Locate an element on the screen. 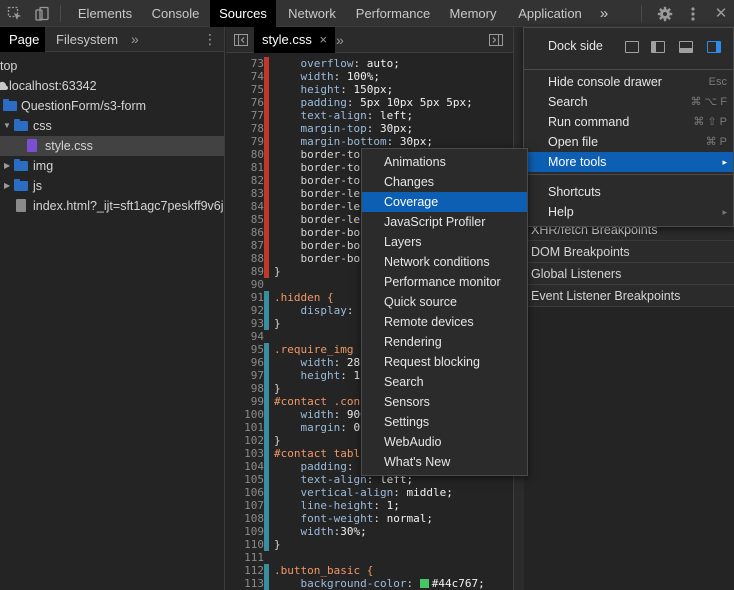  toggle-navigator-icon is located at coordinates (241, 40).